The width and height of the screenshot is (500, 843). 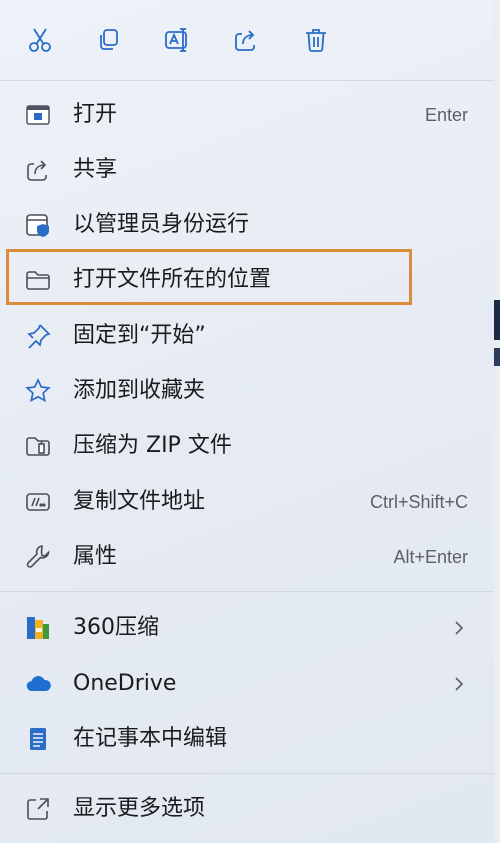 What do you see at coordinates (247, 446) in the screenshot?
I see `menu-item-compress-zip: 压缩为 ZIP 文件` at bounding box center [247, 446].